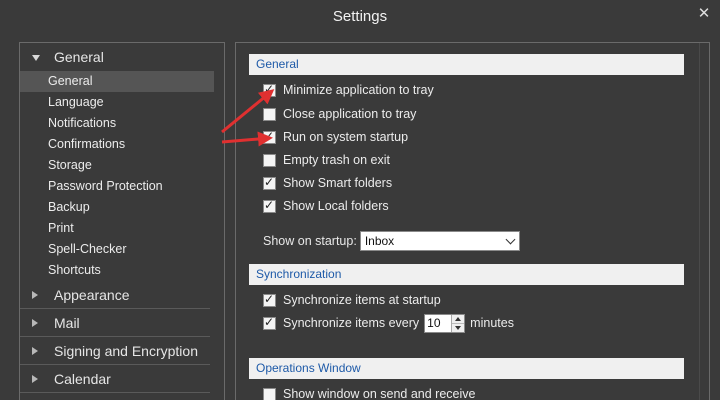  What do you see at coordinates (458, 327) in the screenshot?
I see `stepper-down-icon` at bounding box center [458, 327].